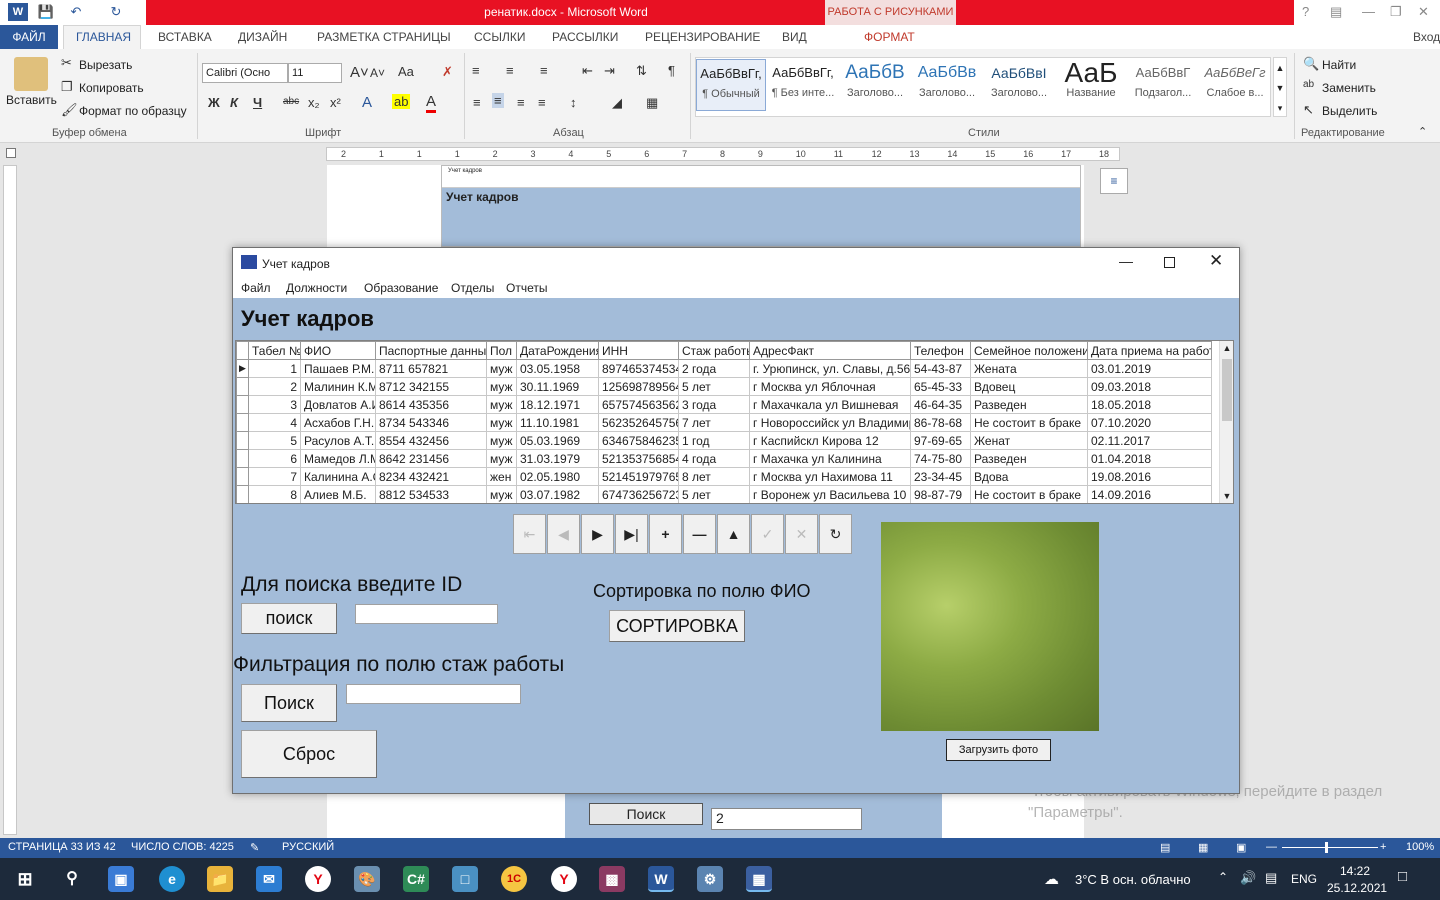 This screenshot has height=900, width=1440. What do you see at coordinates (638, 386) in the screenshot?
I see `table-cell: 125698789564` at bounding box center [638, 386].